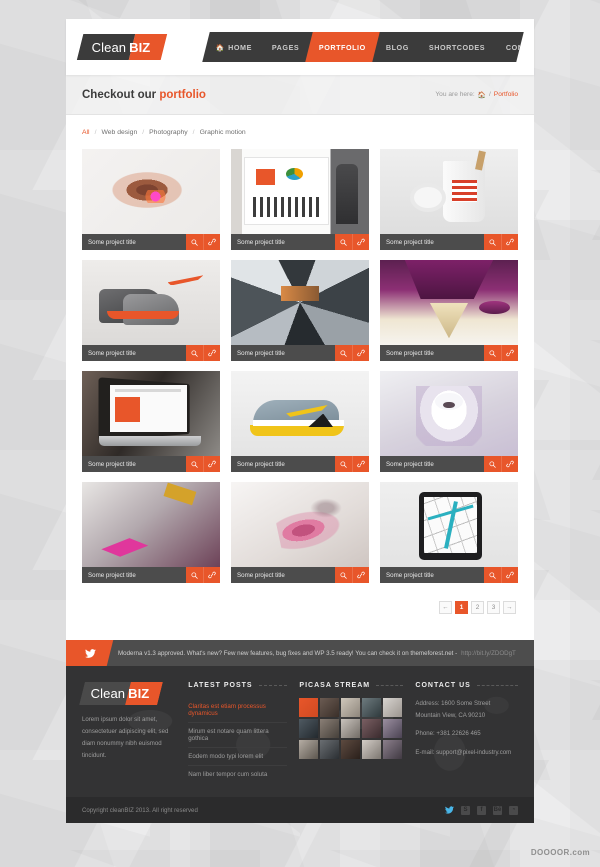 This screenshot has height=867, width=600. Describe the element at coordinates (465, 810) in the screenshot. I see `skype-icon: S` at that location.